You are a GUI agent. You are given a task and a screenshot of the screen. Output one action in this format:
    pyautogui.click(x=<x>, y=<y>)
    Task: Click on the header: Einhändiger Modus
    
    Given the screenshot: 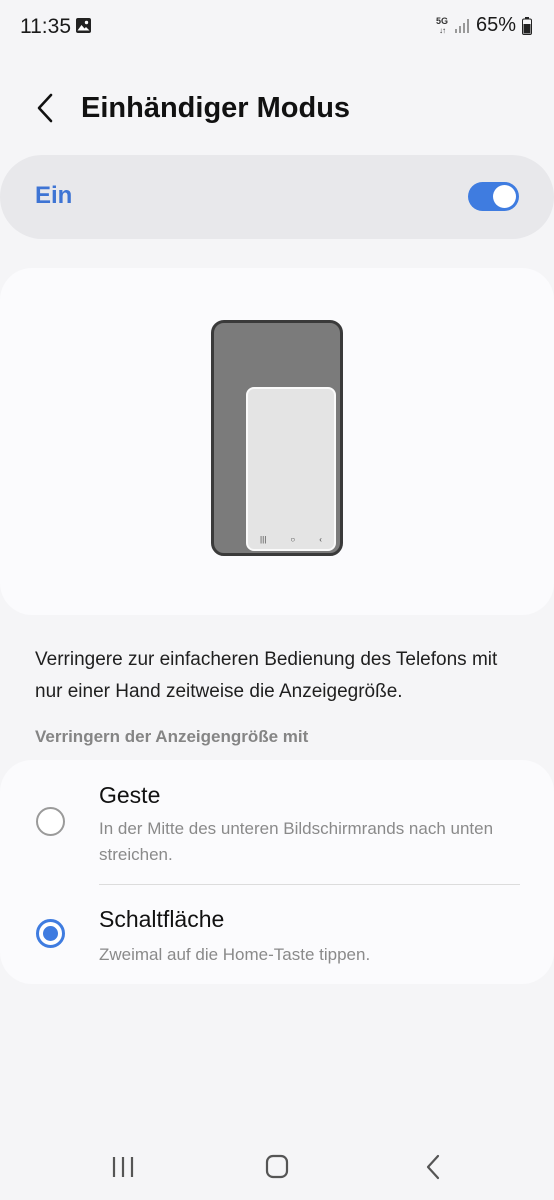 What is the action you would take?
    pyautogui.click(x=277, y=108)
    